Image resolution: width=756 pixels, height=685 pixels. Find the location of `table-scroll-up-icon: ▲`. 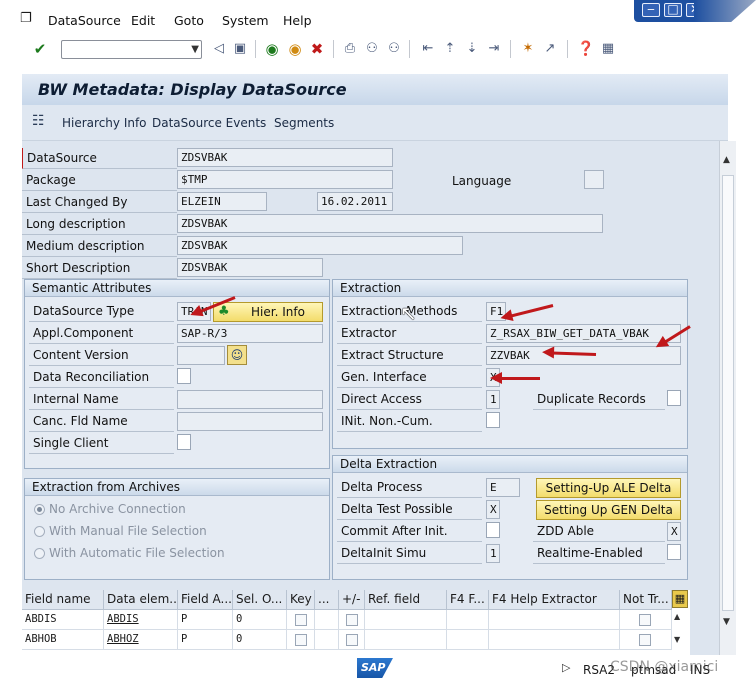

table-scroll-up-icon: ▲ is located at coordinates (677, 616).